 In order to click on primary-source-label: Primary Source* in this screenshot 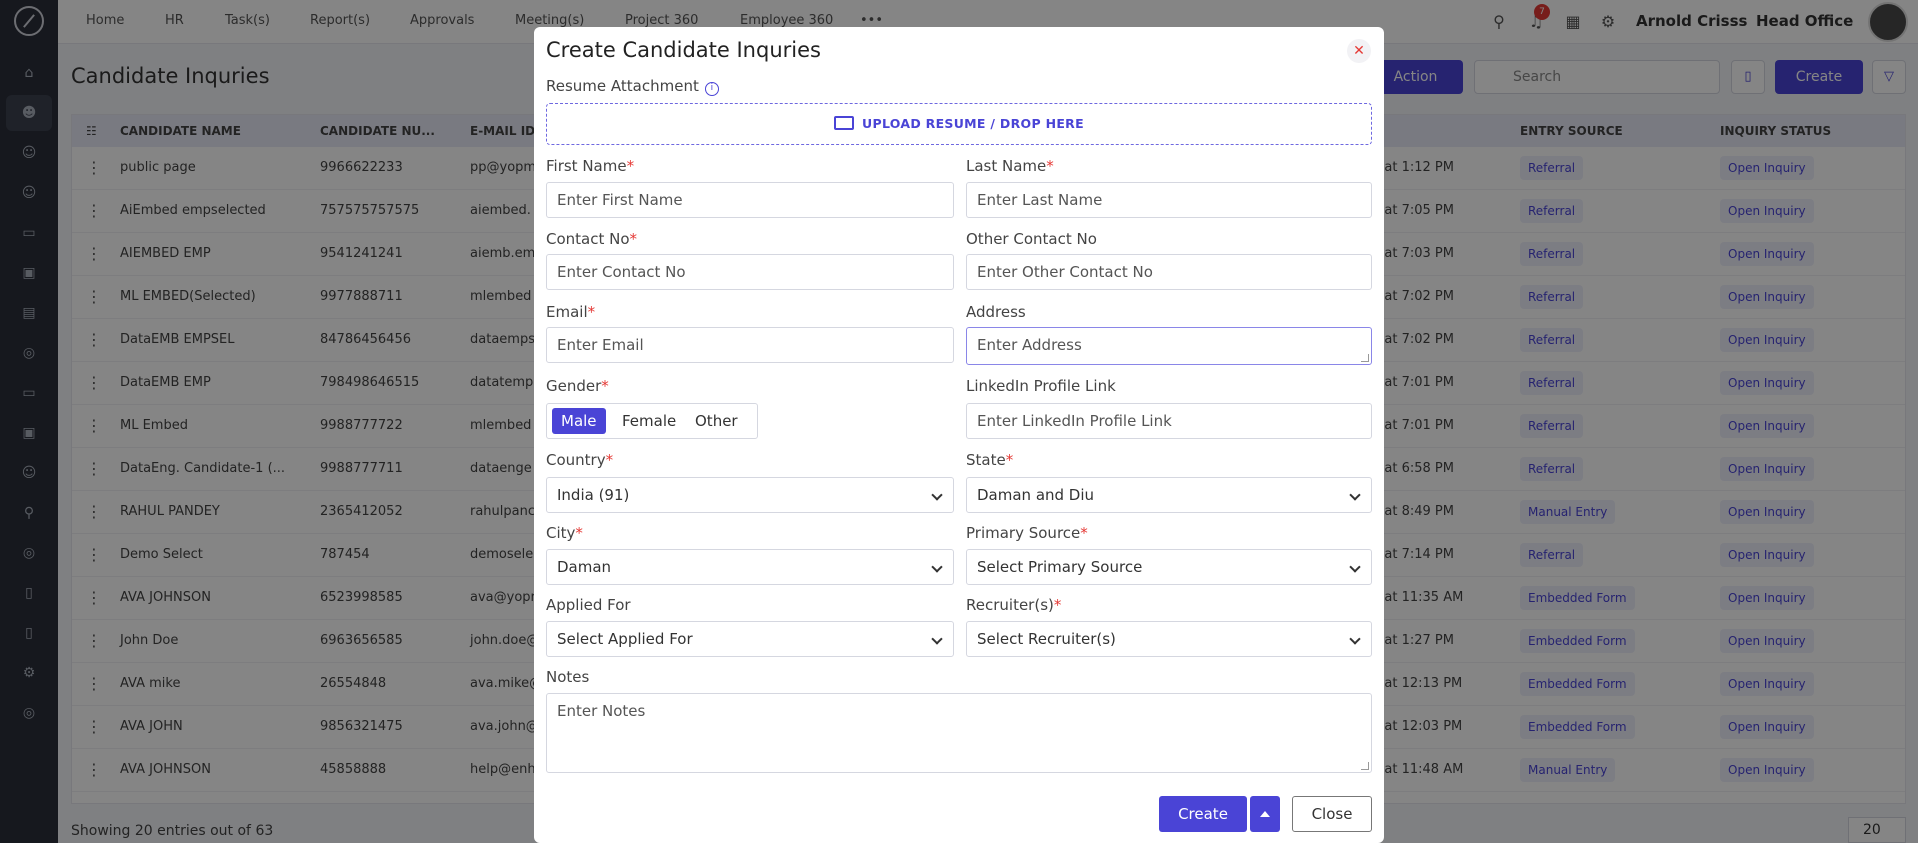, I will do `click(1027, 533)`.